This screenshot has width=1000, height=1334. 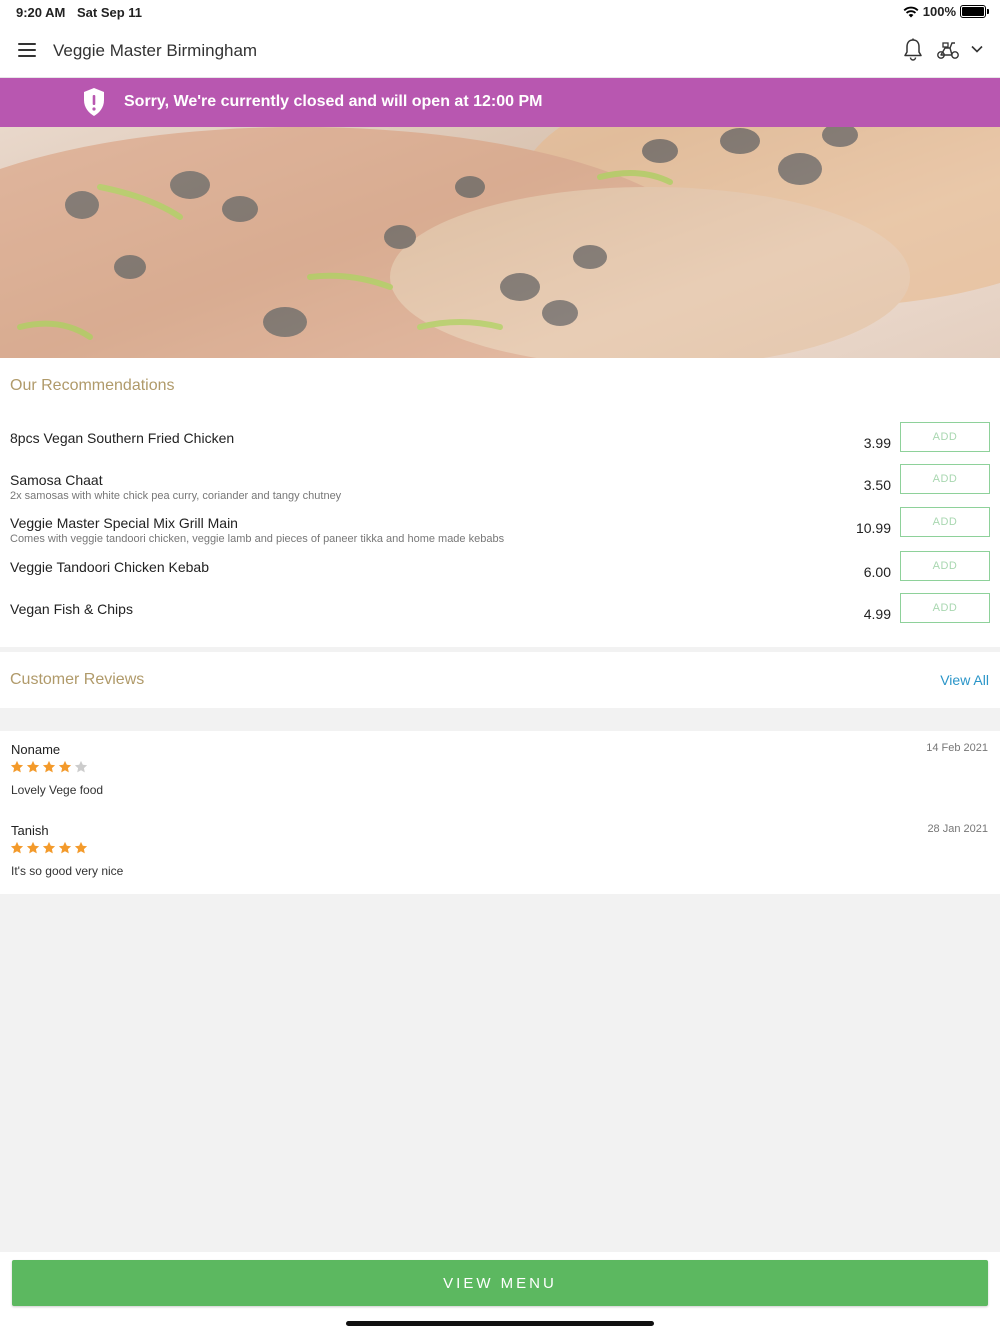 I want to click on battery-icon, so click(x=974, y=11).